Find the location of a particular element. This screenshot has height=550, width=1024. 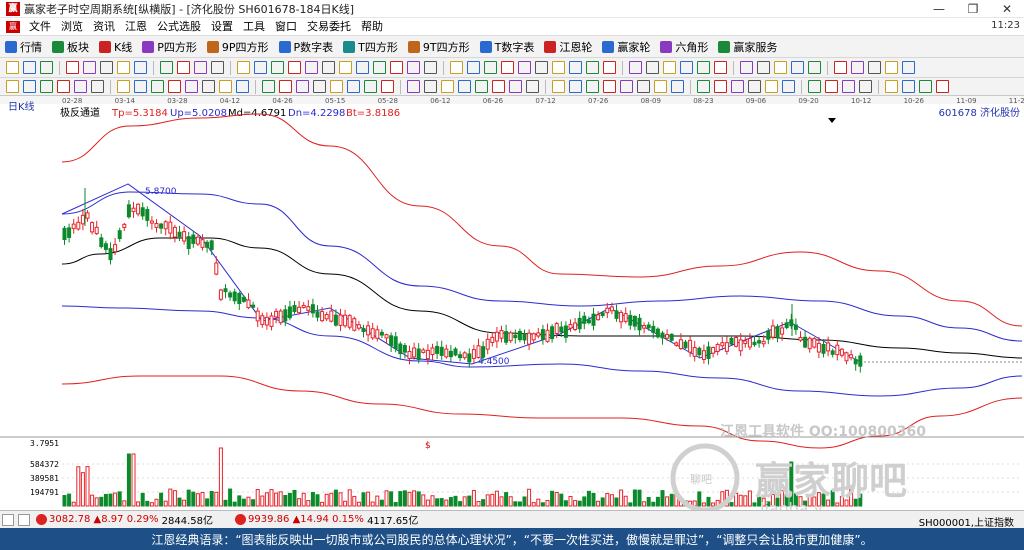

menu-help: 帮助 is located at coordinates (372, 27).